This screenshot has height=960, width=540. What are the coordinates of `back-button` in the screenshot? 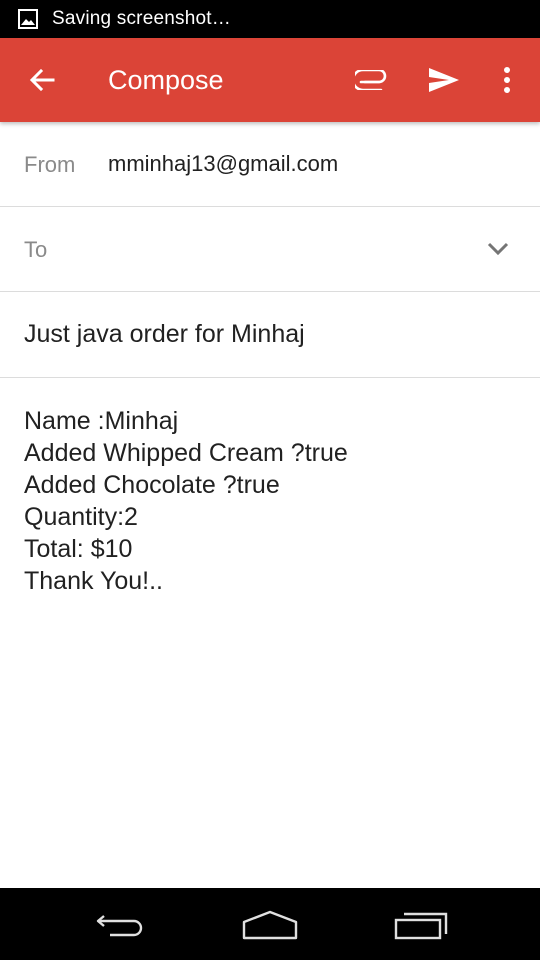 It's located at (42, 80).